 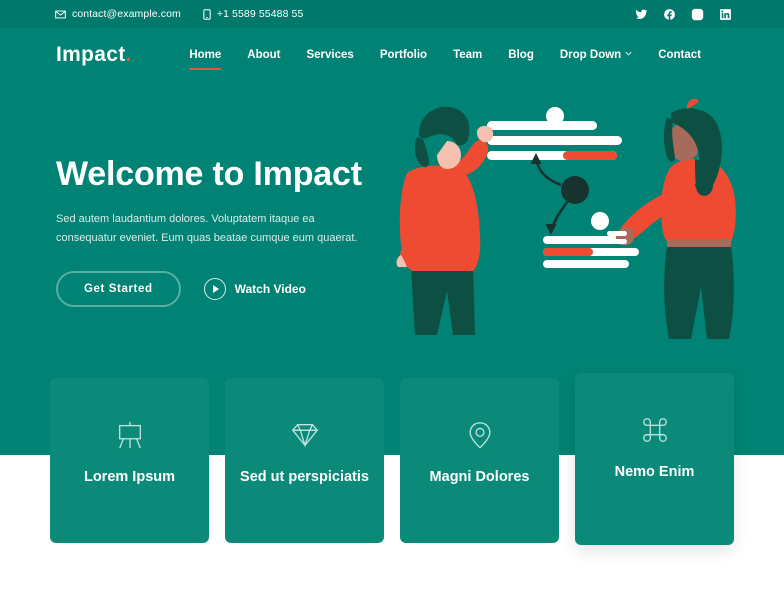 What do you see at coordinates (641, 14) in the screenshot?
I see `twitter-icon` at bounding box center [641, 14].